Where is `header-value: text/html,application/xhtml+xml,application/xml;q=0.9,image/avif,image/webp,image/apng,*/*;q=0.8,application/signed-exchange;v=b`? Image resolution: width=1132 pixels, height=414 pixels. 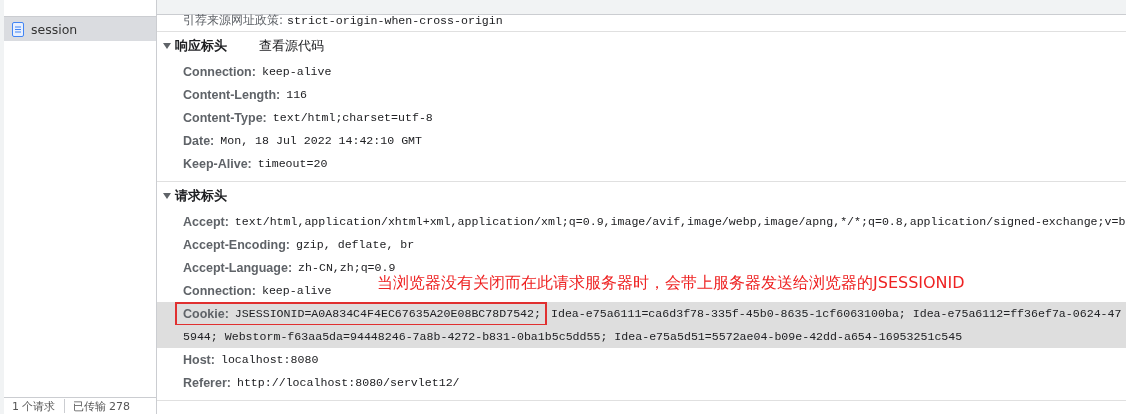 header-value: text/html,application/xhtml+xml,application/xml;q=0.9,image/avif,image/webp,image/apng,*/*;q=0.8,application/signed-exchange;v=b is located at coordinates (680, 221).